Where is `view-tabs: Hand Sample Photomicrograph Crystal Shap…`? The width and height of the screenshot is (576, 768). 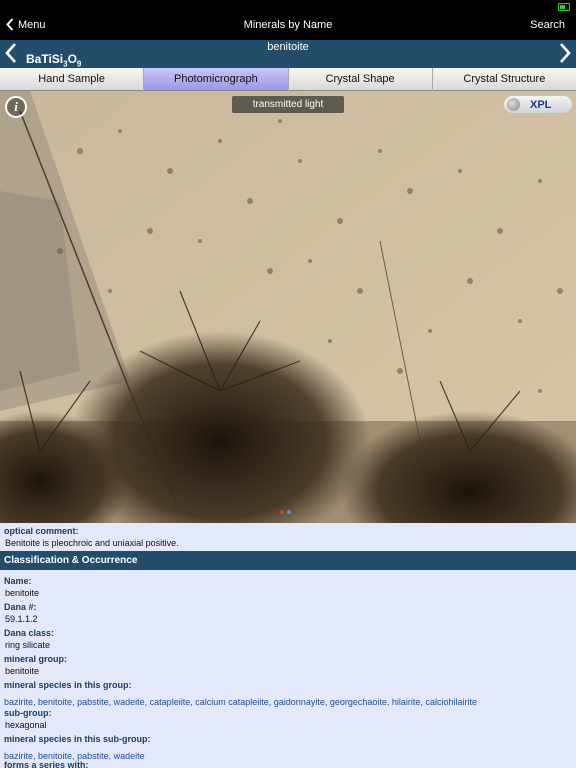 view-tabs: Hand Sample Photomicrograph Crystal Shap… is located at coordinates (288, 79).